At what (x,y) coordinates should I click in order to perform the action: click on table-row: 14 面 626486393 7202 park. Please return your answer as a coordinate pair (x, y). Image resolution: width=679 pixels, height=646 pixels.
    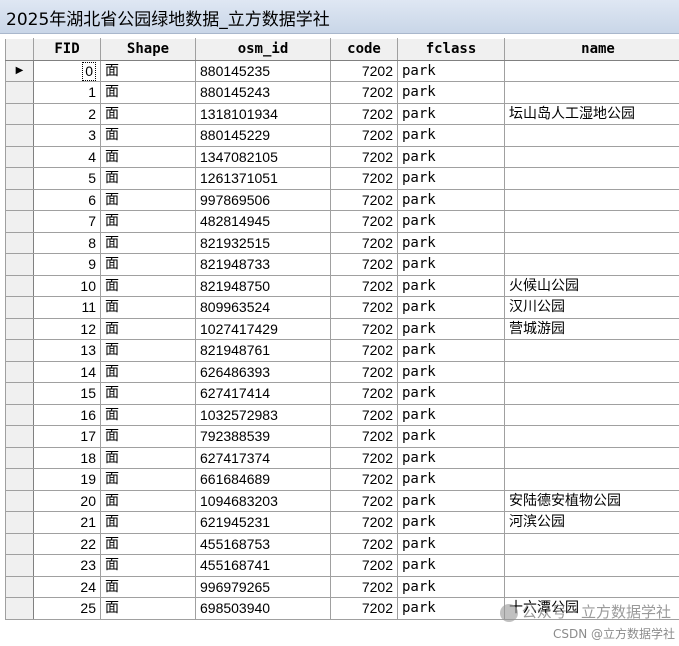
    Looking at the image, I should click on (342, 371).